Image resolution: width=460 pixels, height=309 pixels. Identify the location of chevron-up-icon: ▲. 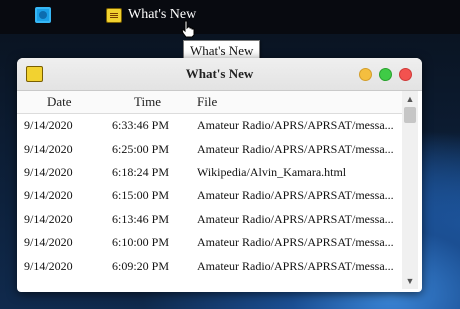
(410, 99).